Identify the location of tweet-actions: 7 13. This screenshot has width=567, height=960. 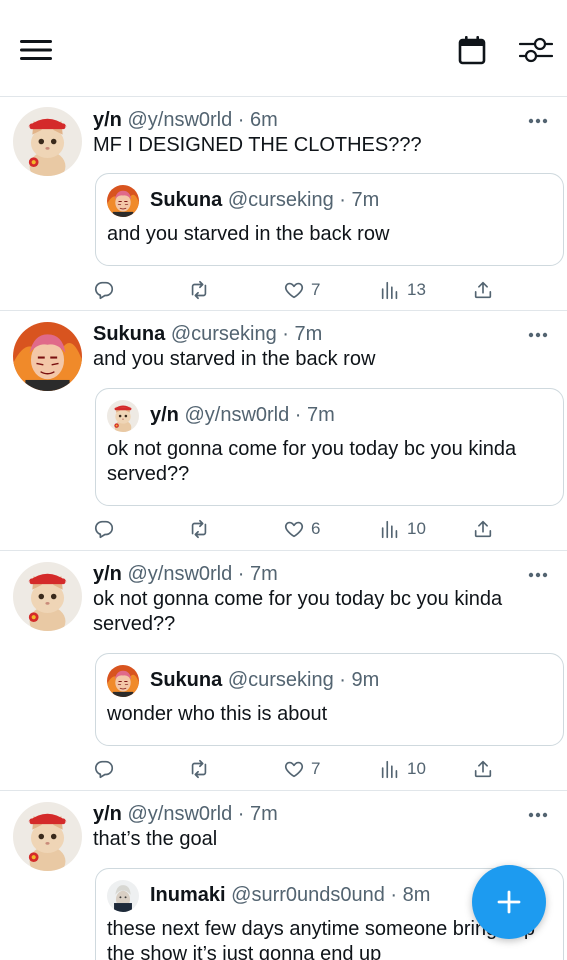
(283, 290).